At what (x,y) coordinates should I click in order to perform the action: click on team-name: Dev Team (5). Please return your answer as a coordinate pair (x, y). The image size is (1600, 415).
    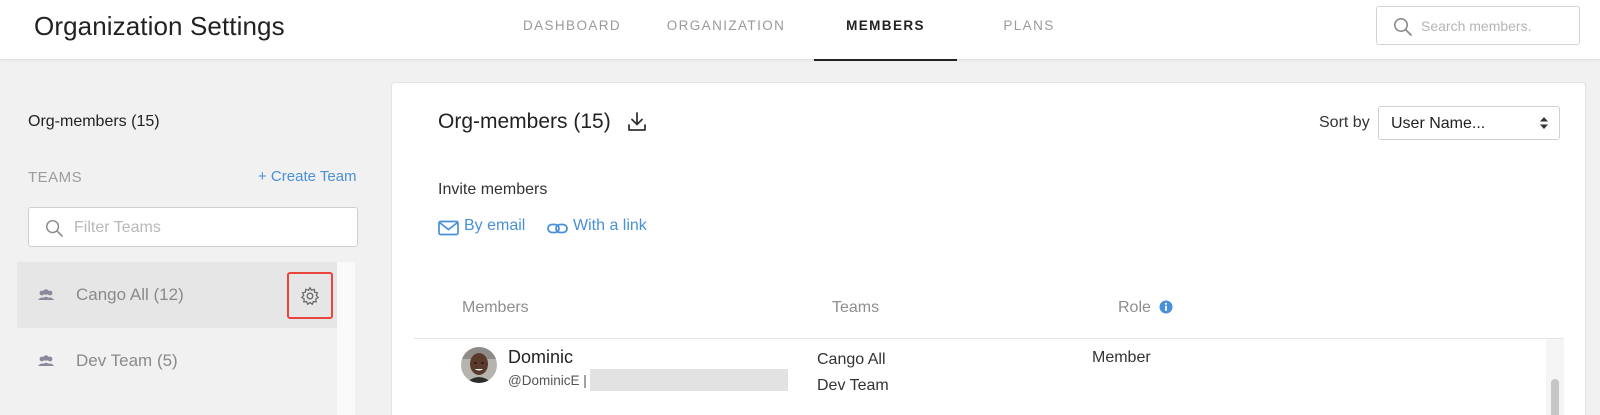
    Looking at the image, I should click on (127, 360).